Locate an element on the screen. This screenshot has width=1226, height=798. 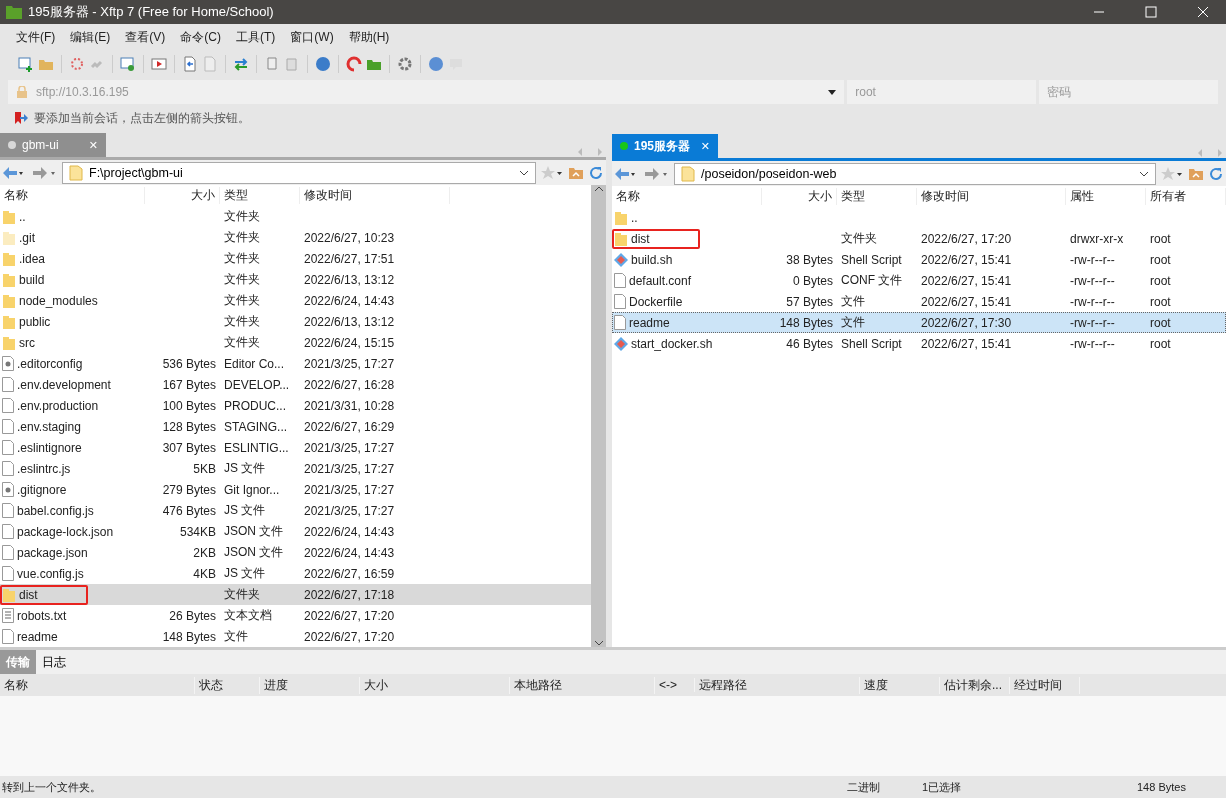
disconnect-icon is located at coordinates (77, 64).